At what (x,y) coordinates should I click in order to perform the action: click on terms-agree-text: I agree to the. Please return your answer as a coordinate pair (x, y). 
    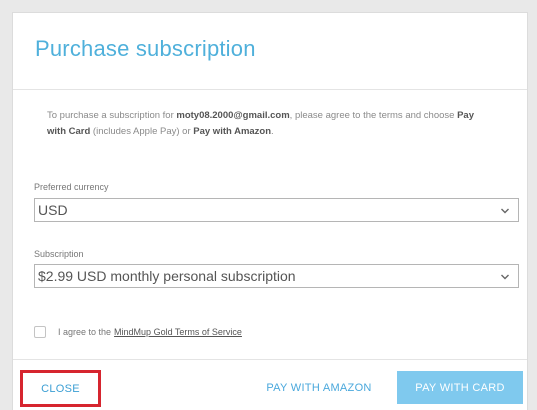
    Looking at the image, I should click on (85, 332).